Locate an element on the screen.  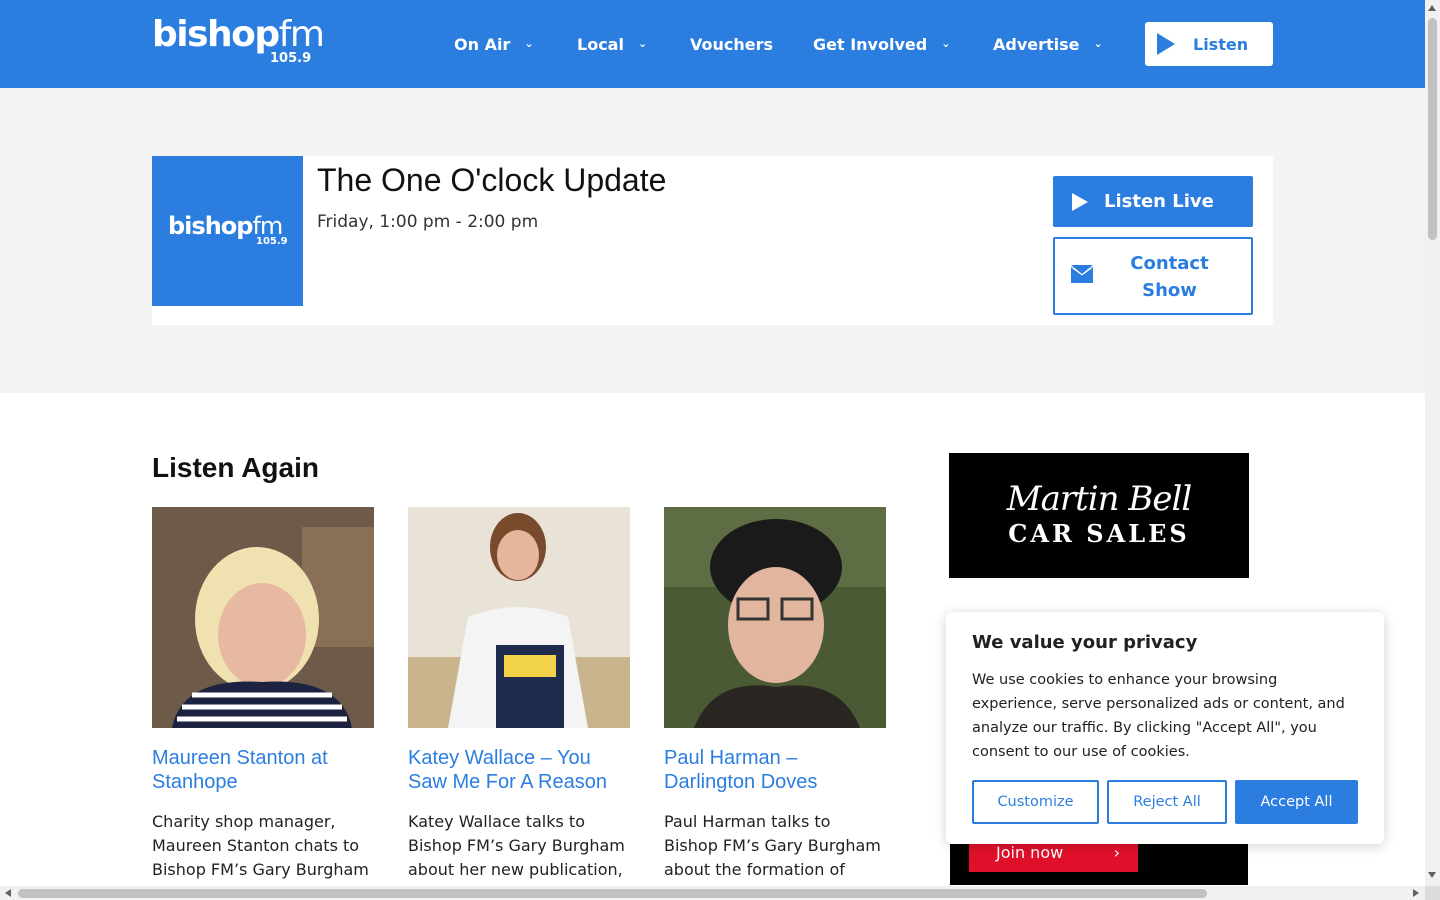
cookie-customize-button: Customize is located at coordinates (1035, 802).